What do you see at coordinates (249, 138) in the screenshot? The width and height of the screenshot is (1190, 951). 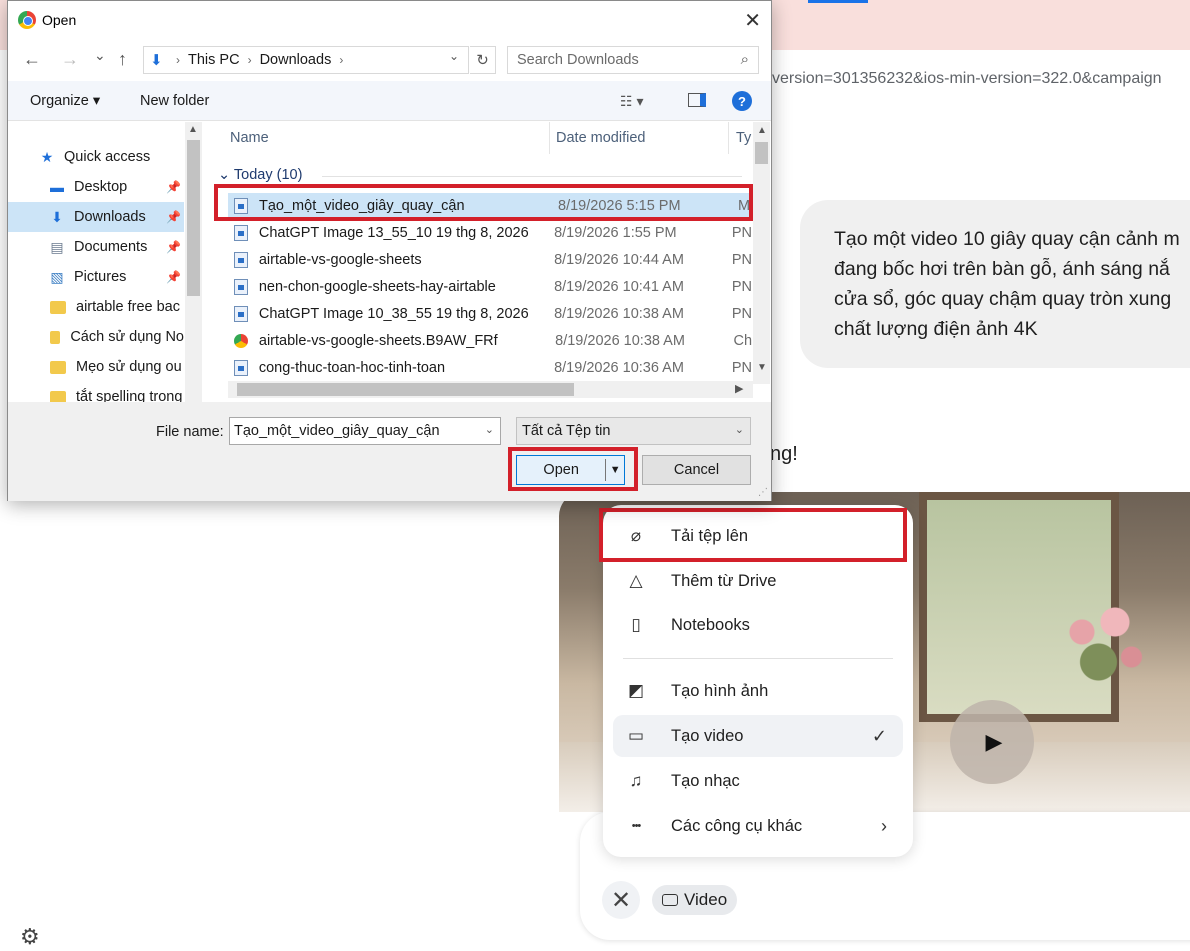 I see `column-header-name: Name` at bounding box center [249, 138].